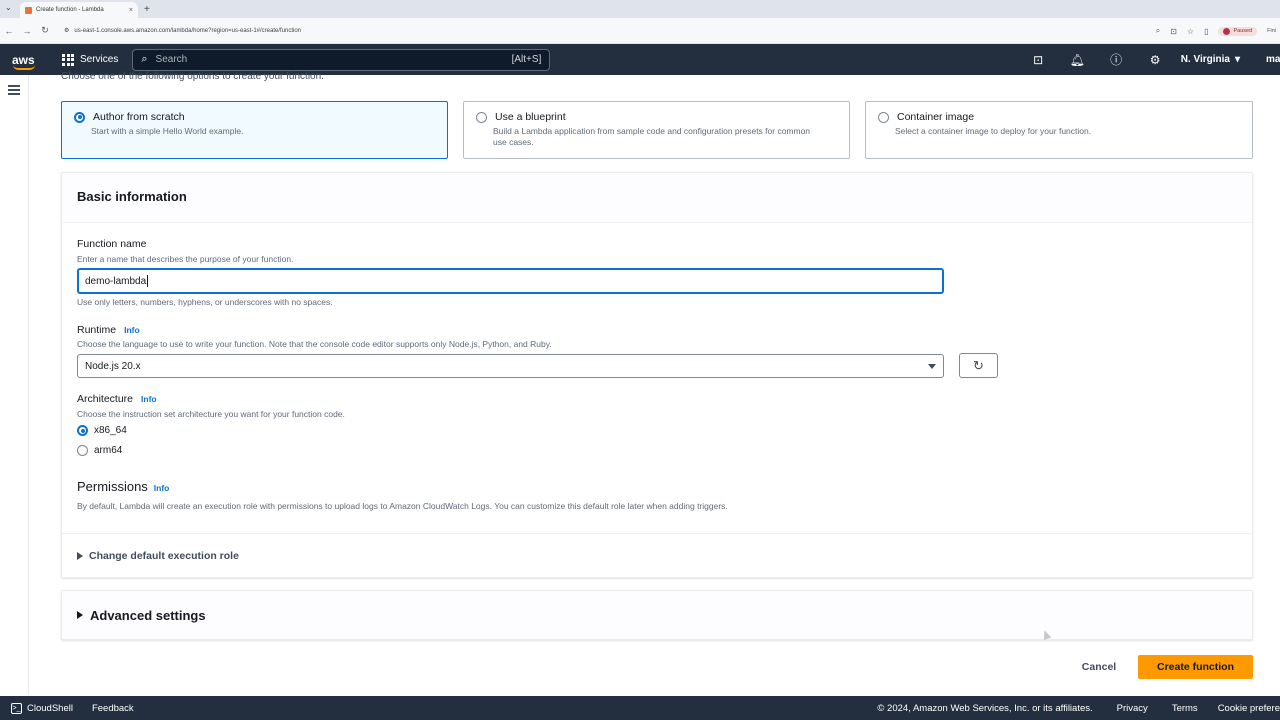  Describe the element at coordinates (108, 450) in the screenshot. I see `radio-label: arm64` at that location.